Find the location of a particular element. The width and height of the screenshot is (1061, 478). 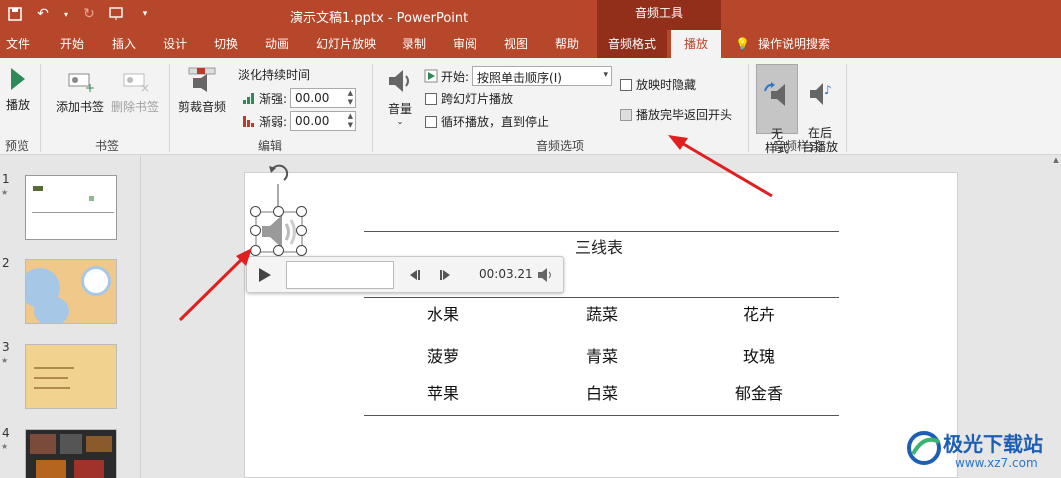

watermark-url: www.xz7.com is located at coordinates (996, 463).